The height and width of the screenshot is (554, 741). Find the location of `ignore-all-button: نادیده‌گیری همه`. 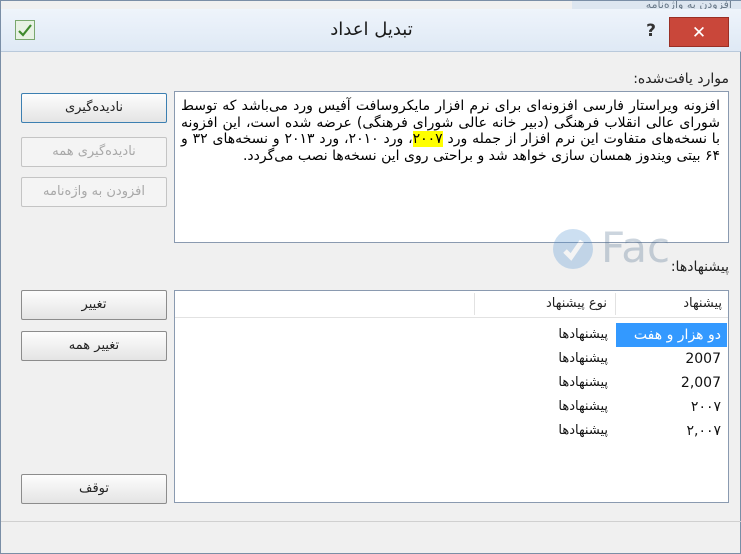

ignore-all-button: نادیده‌گیری همه is located at coordinates (94, 152).